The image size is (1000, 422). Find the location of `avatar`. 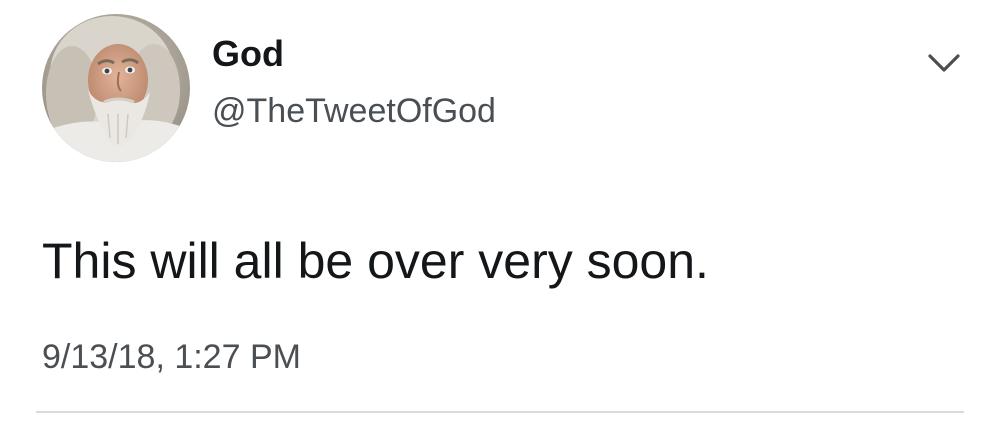

avatar is located at coordinates (116, 88).